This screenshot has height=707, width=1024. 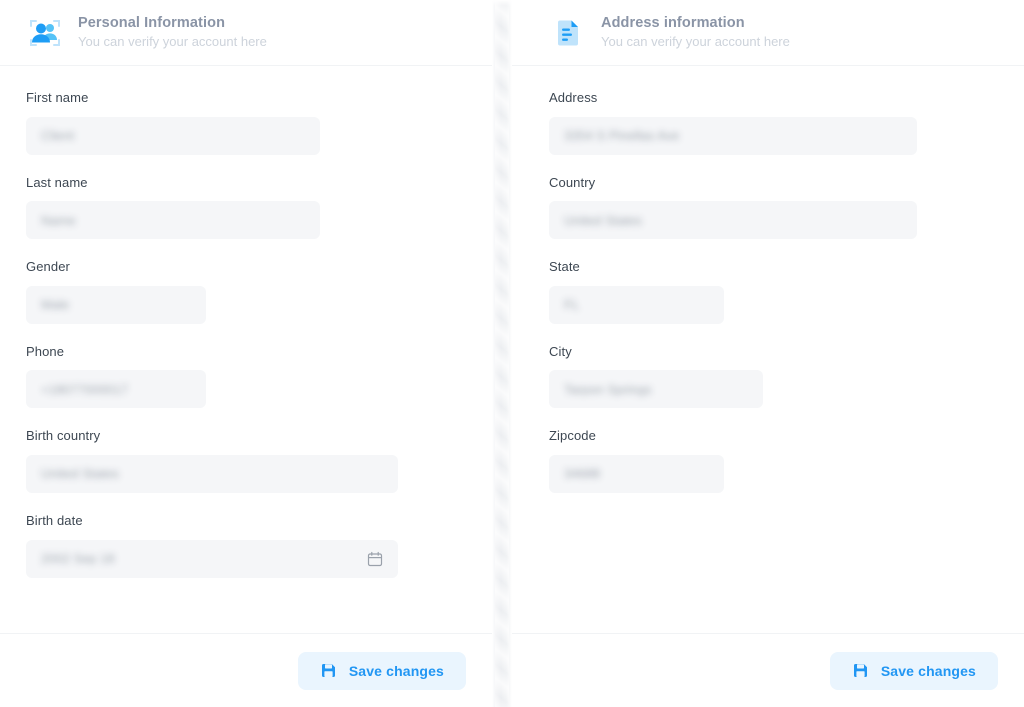 I want to click on field-label-gender: Gender, so click(x=48, y=267).